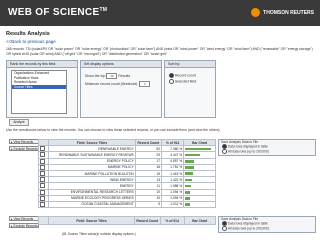 The image size is (320, 240). I want to click on table-row: OCEAN COASTAL MANAGEMENT 9 1.011 %, so click(126, 204).